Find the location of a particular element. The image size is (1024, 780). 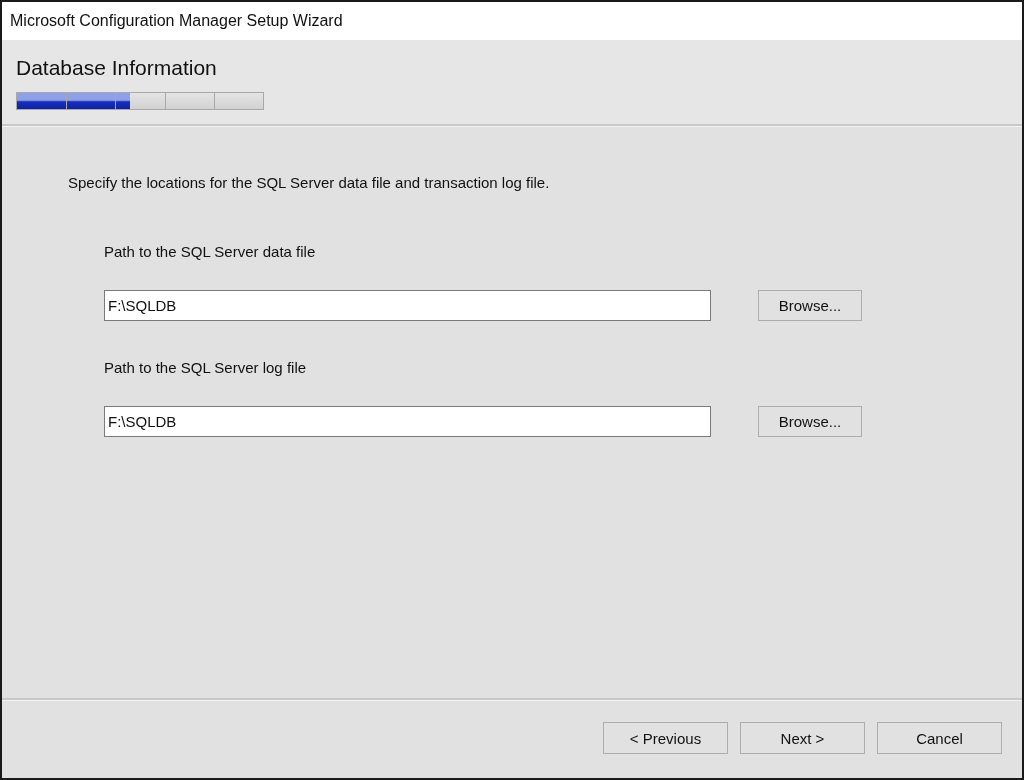

page-title: Database Information is located at coordinates (117, 68).